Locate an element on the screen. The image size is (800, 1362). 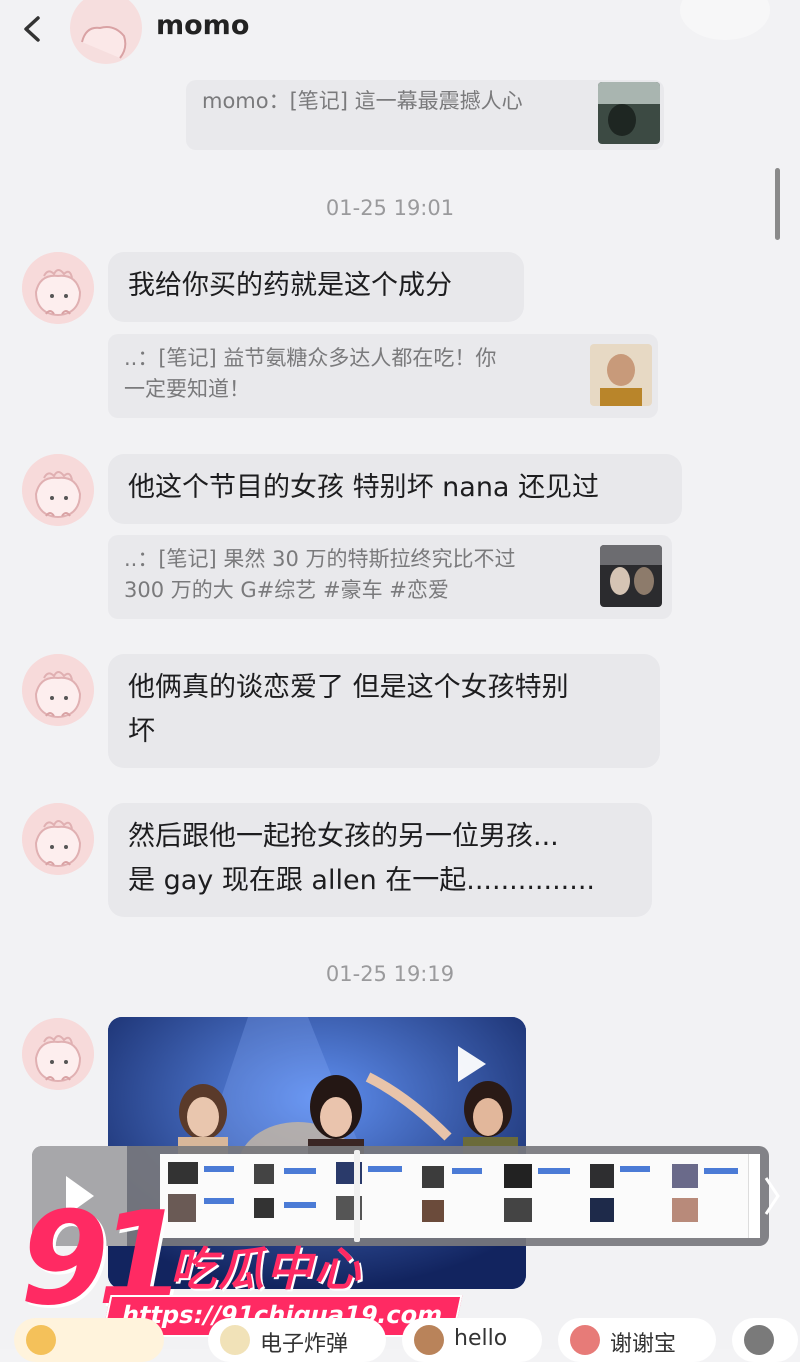
quick-reply-label: 谢谢宝 is located at coordinates (643, 1344).